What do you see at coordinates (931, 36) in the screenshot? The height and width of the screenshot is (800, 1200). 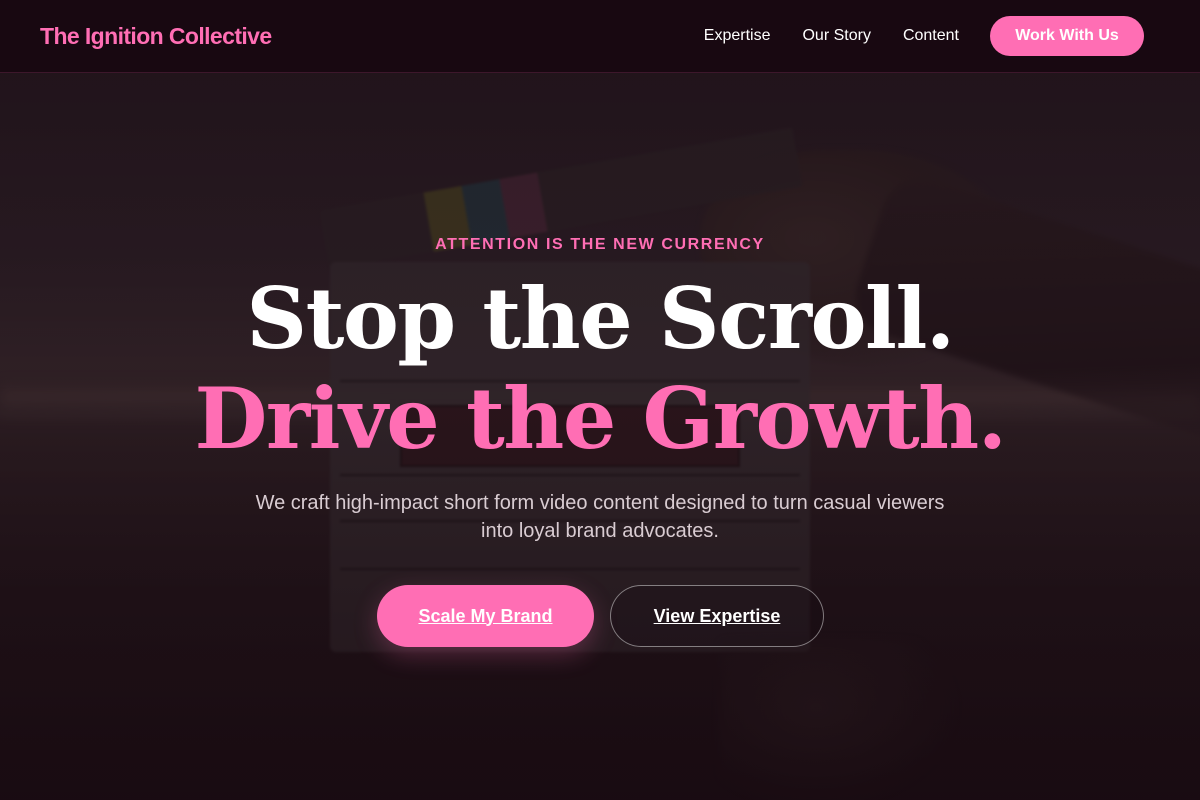 I see `nav-link-content: Content` at bounding box center [931, 36].